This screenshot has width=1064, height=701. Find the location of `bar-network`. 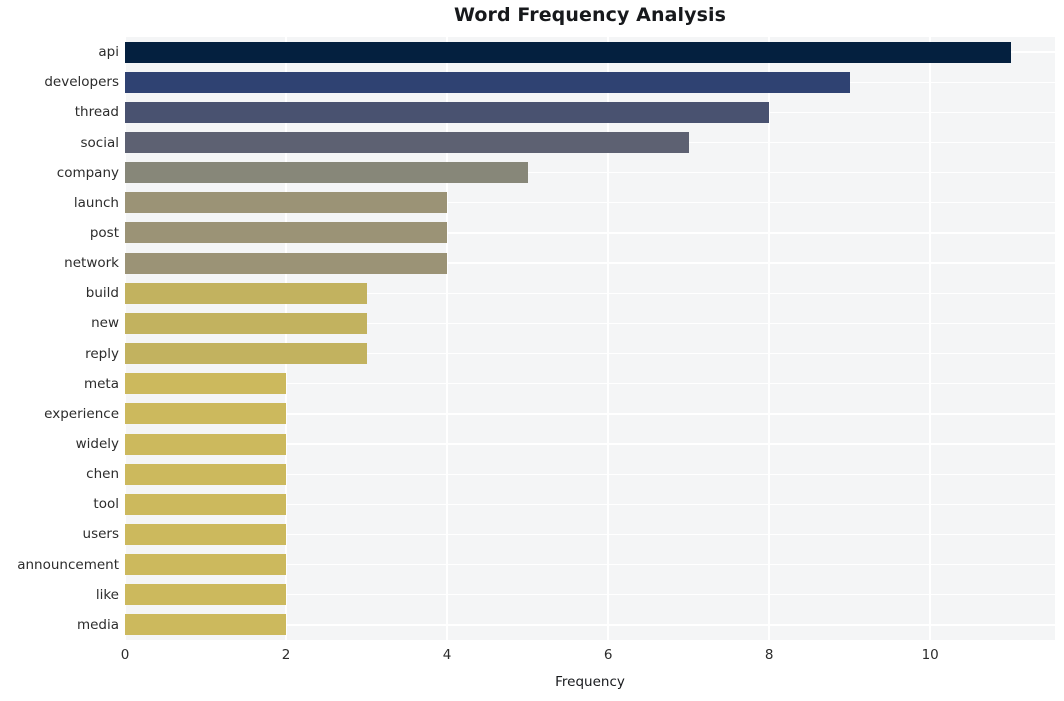

bar-network is located at coordinates (286, 263).